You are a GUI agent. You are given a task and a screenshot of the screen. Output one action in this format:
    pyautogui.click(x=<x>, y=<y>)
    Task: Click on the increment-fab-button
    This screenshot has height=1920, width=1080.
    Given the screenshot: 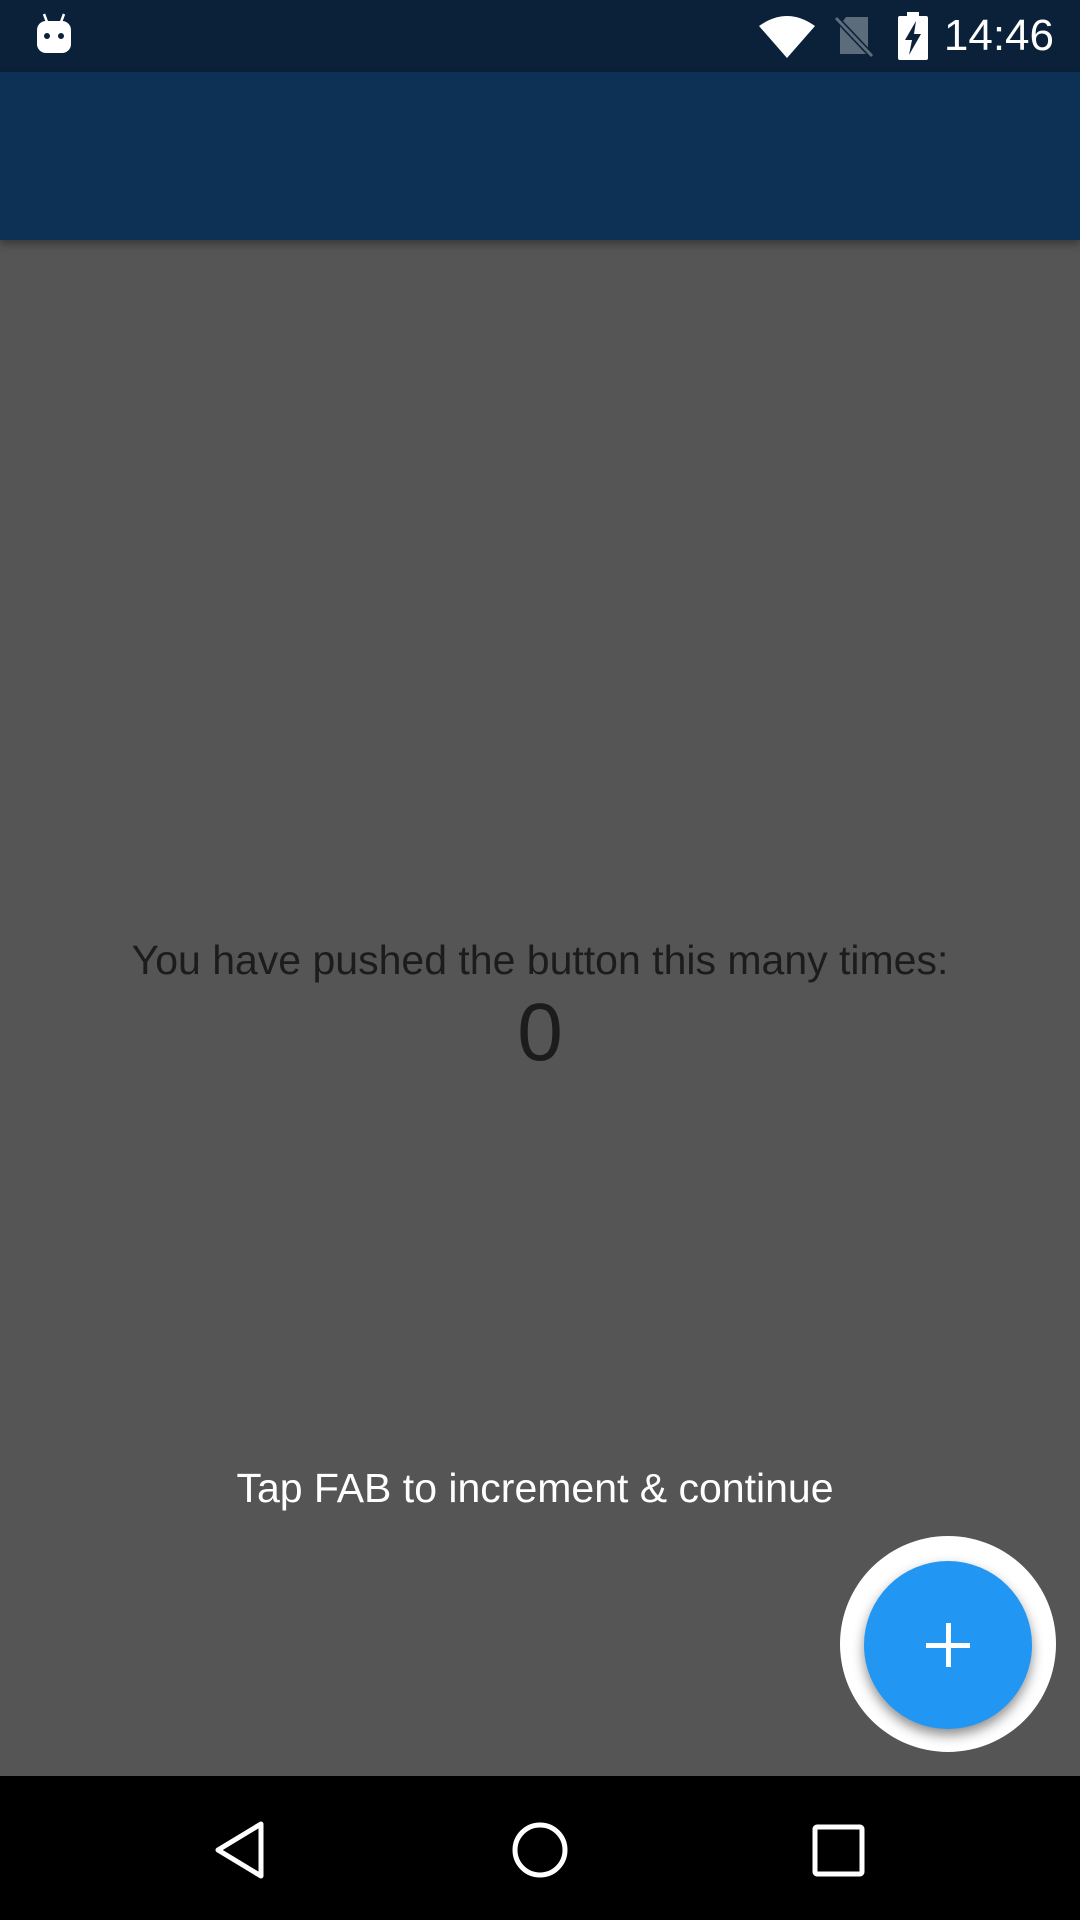 What is the action you would take?
    pyautogui.click(x=948, y=1645)
    